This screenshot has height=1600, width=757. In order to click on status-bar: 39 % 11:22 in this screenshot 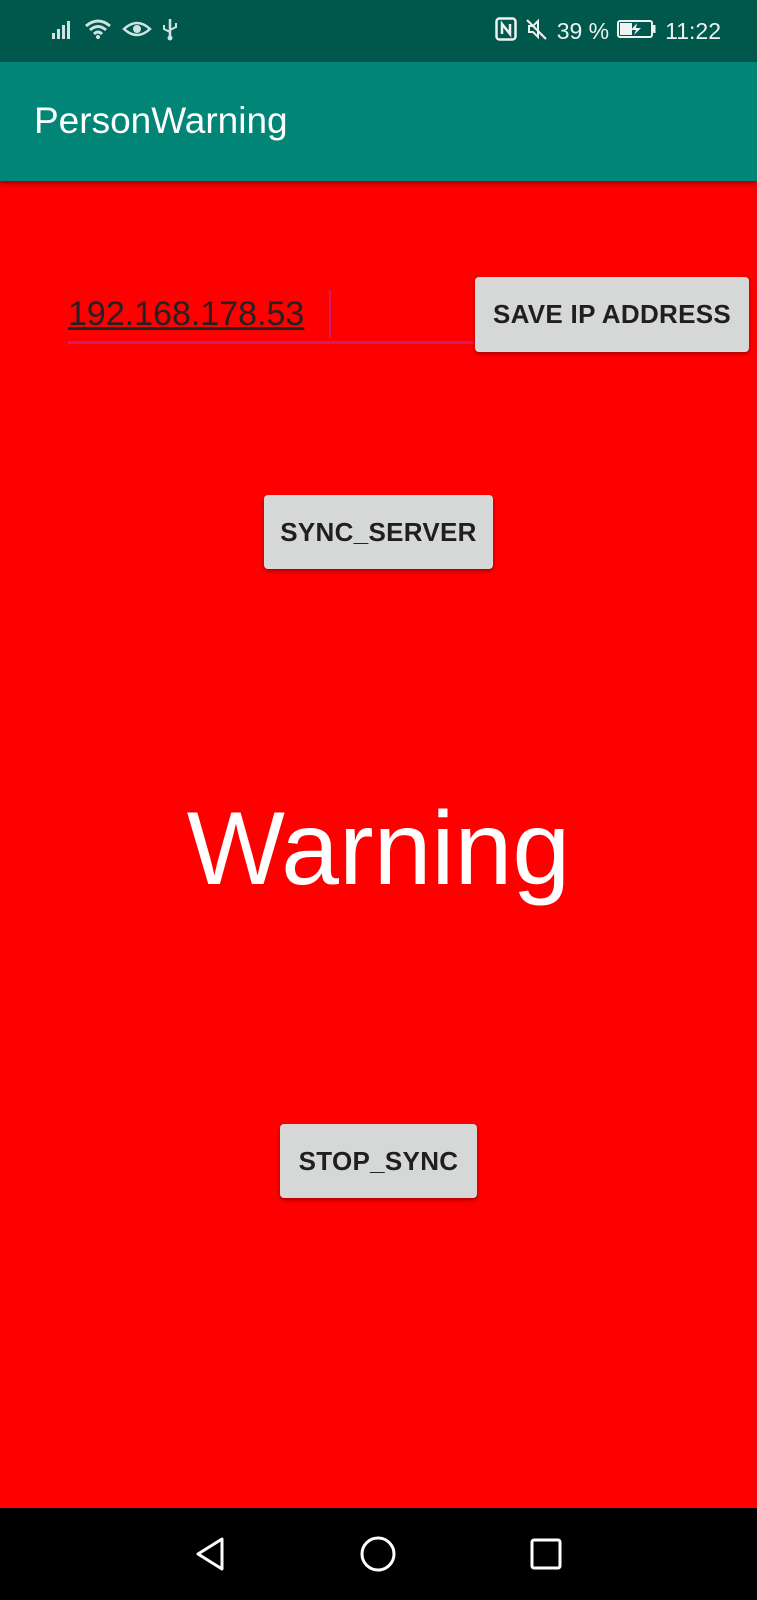, I will do `click(378, 31)`.